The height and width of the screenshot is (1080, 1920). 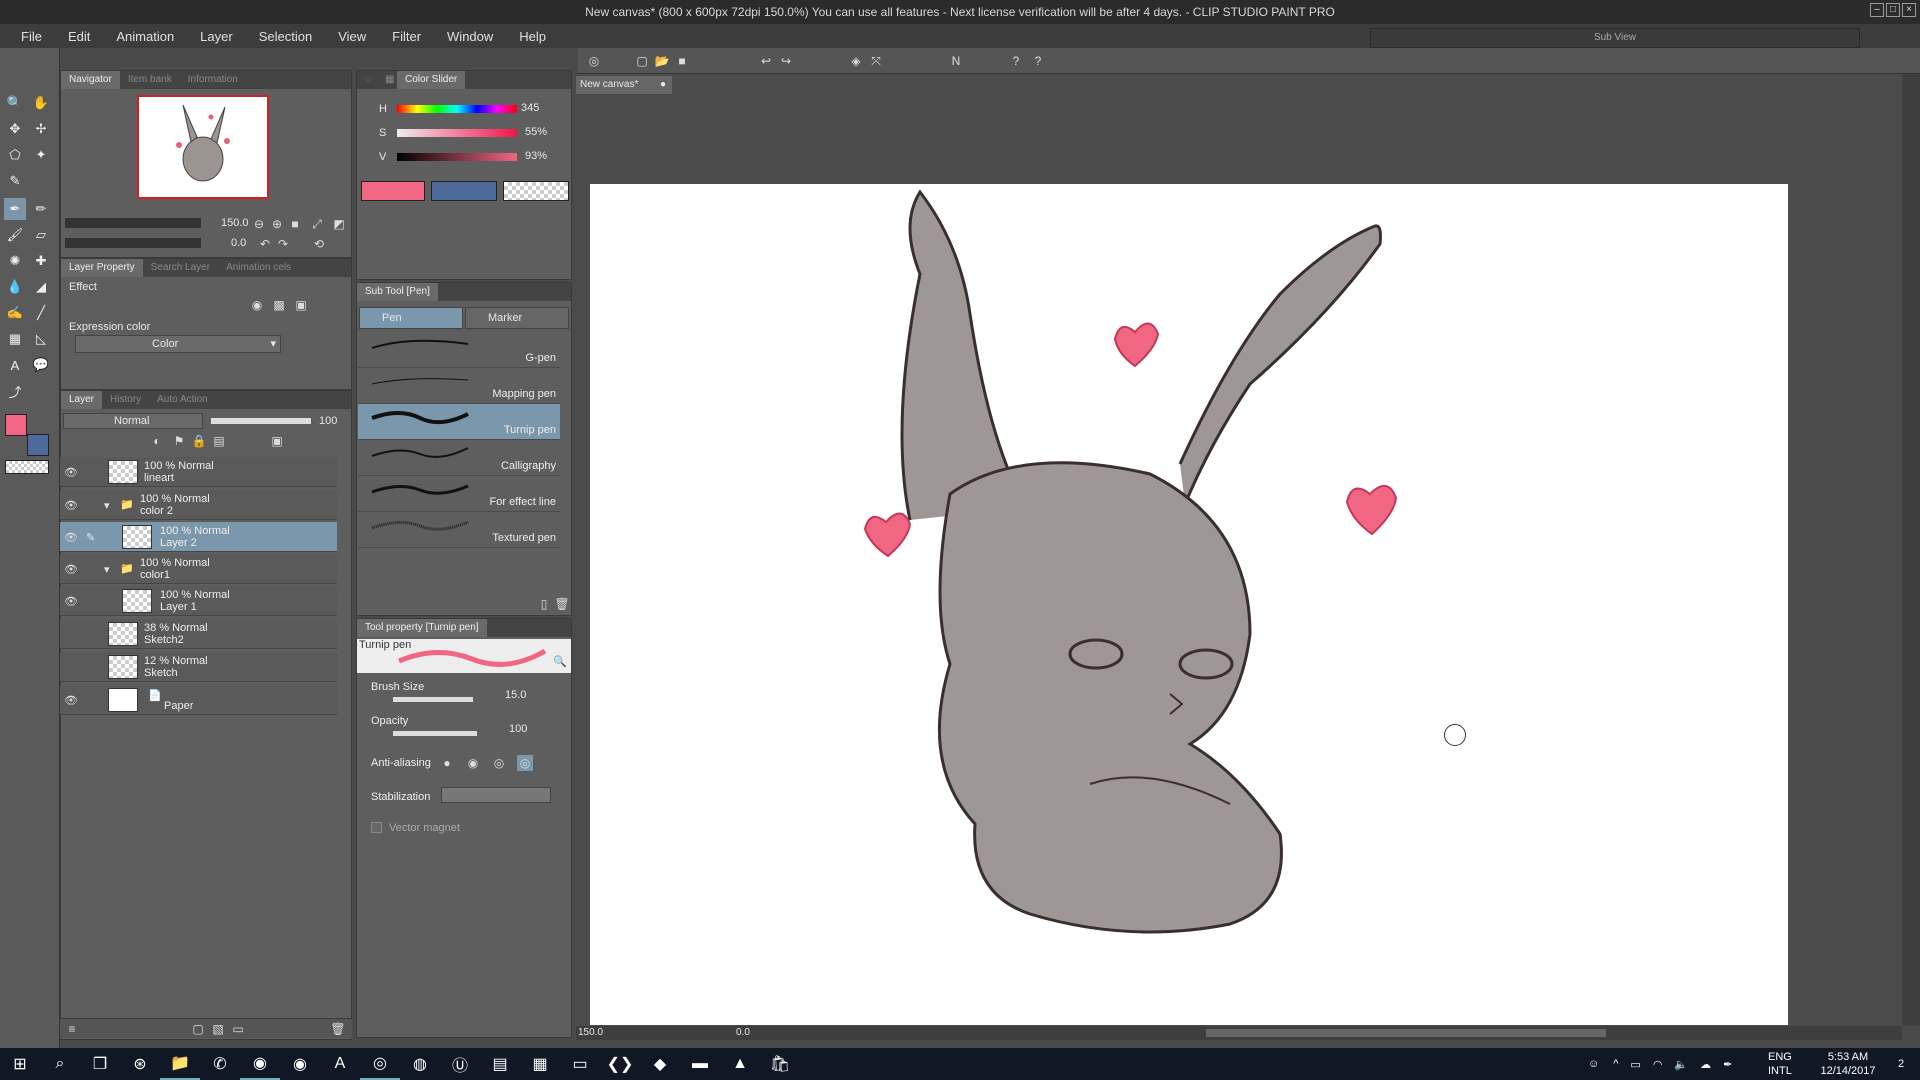 I want to click on clip-studio-paint-icon: ◍, so click(x=420, y=1064).